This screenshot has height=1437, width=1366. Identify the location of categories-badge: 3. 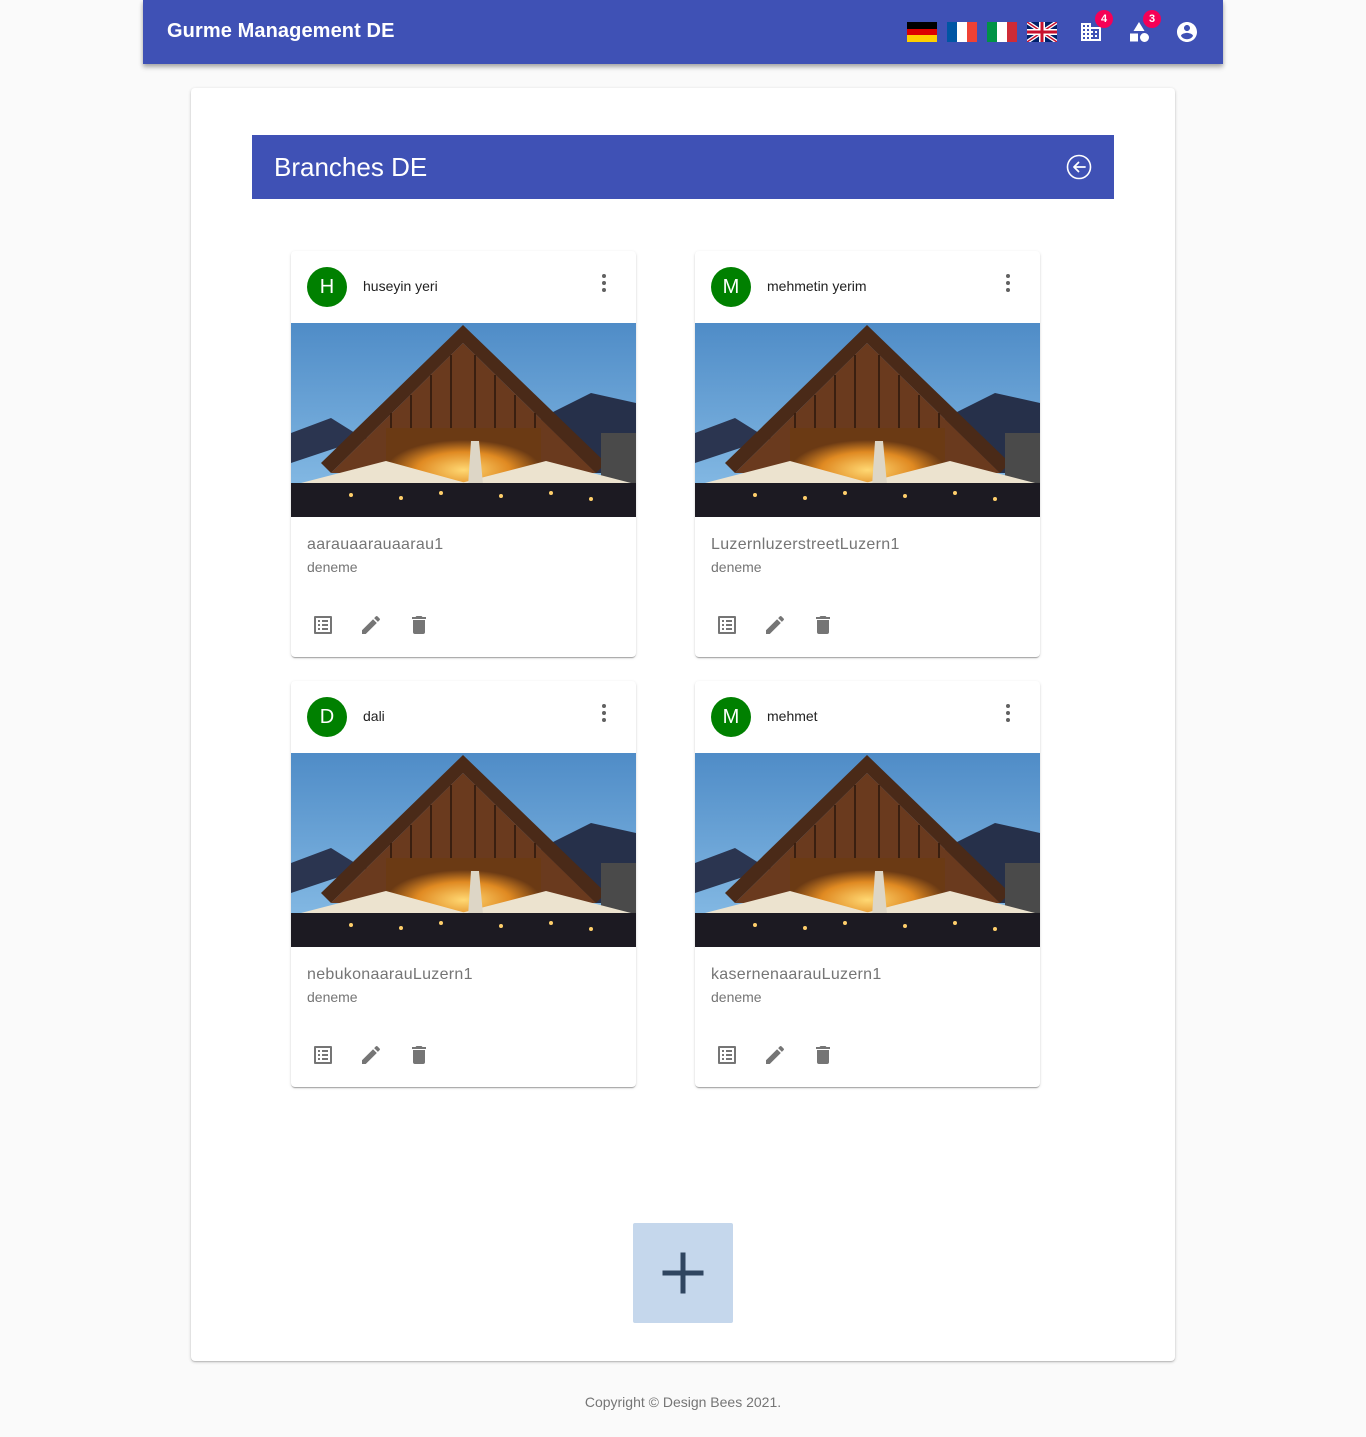
(1152, 19).